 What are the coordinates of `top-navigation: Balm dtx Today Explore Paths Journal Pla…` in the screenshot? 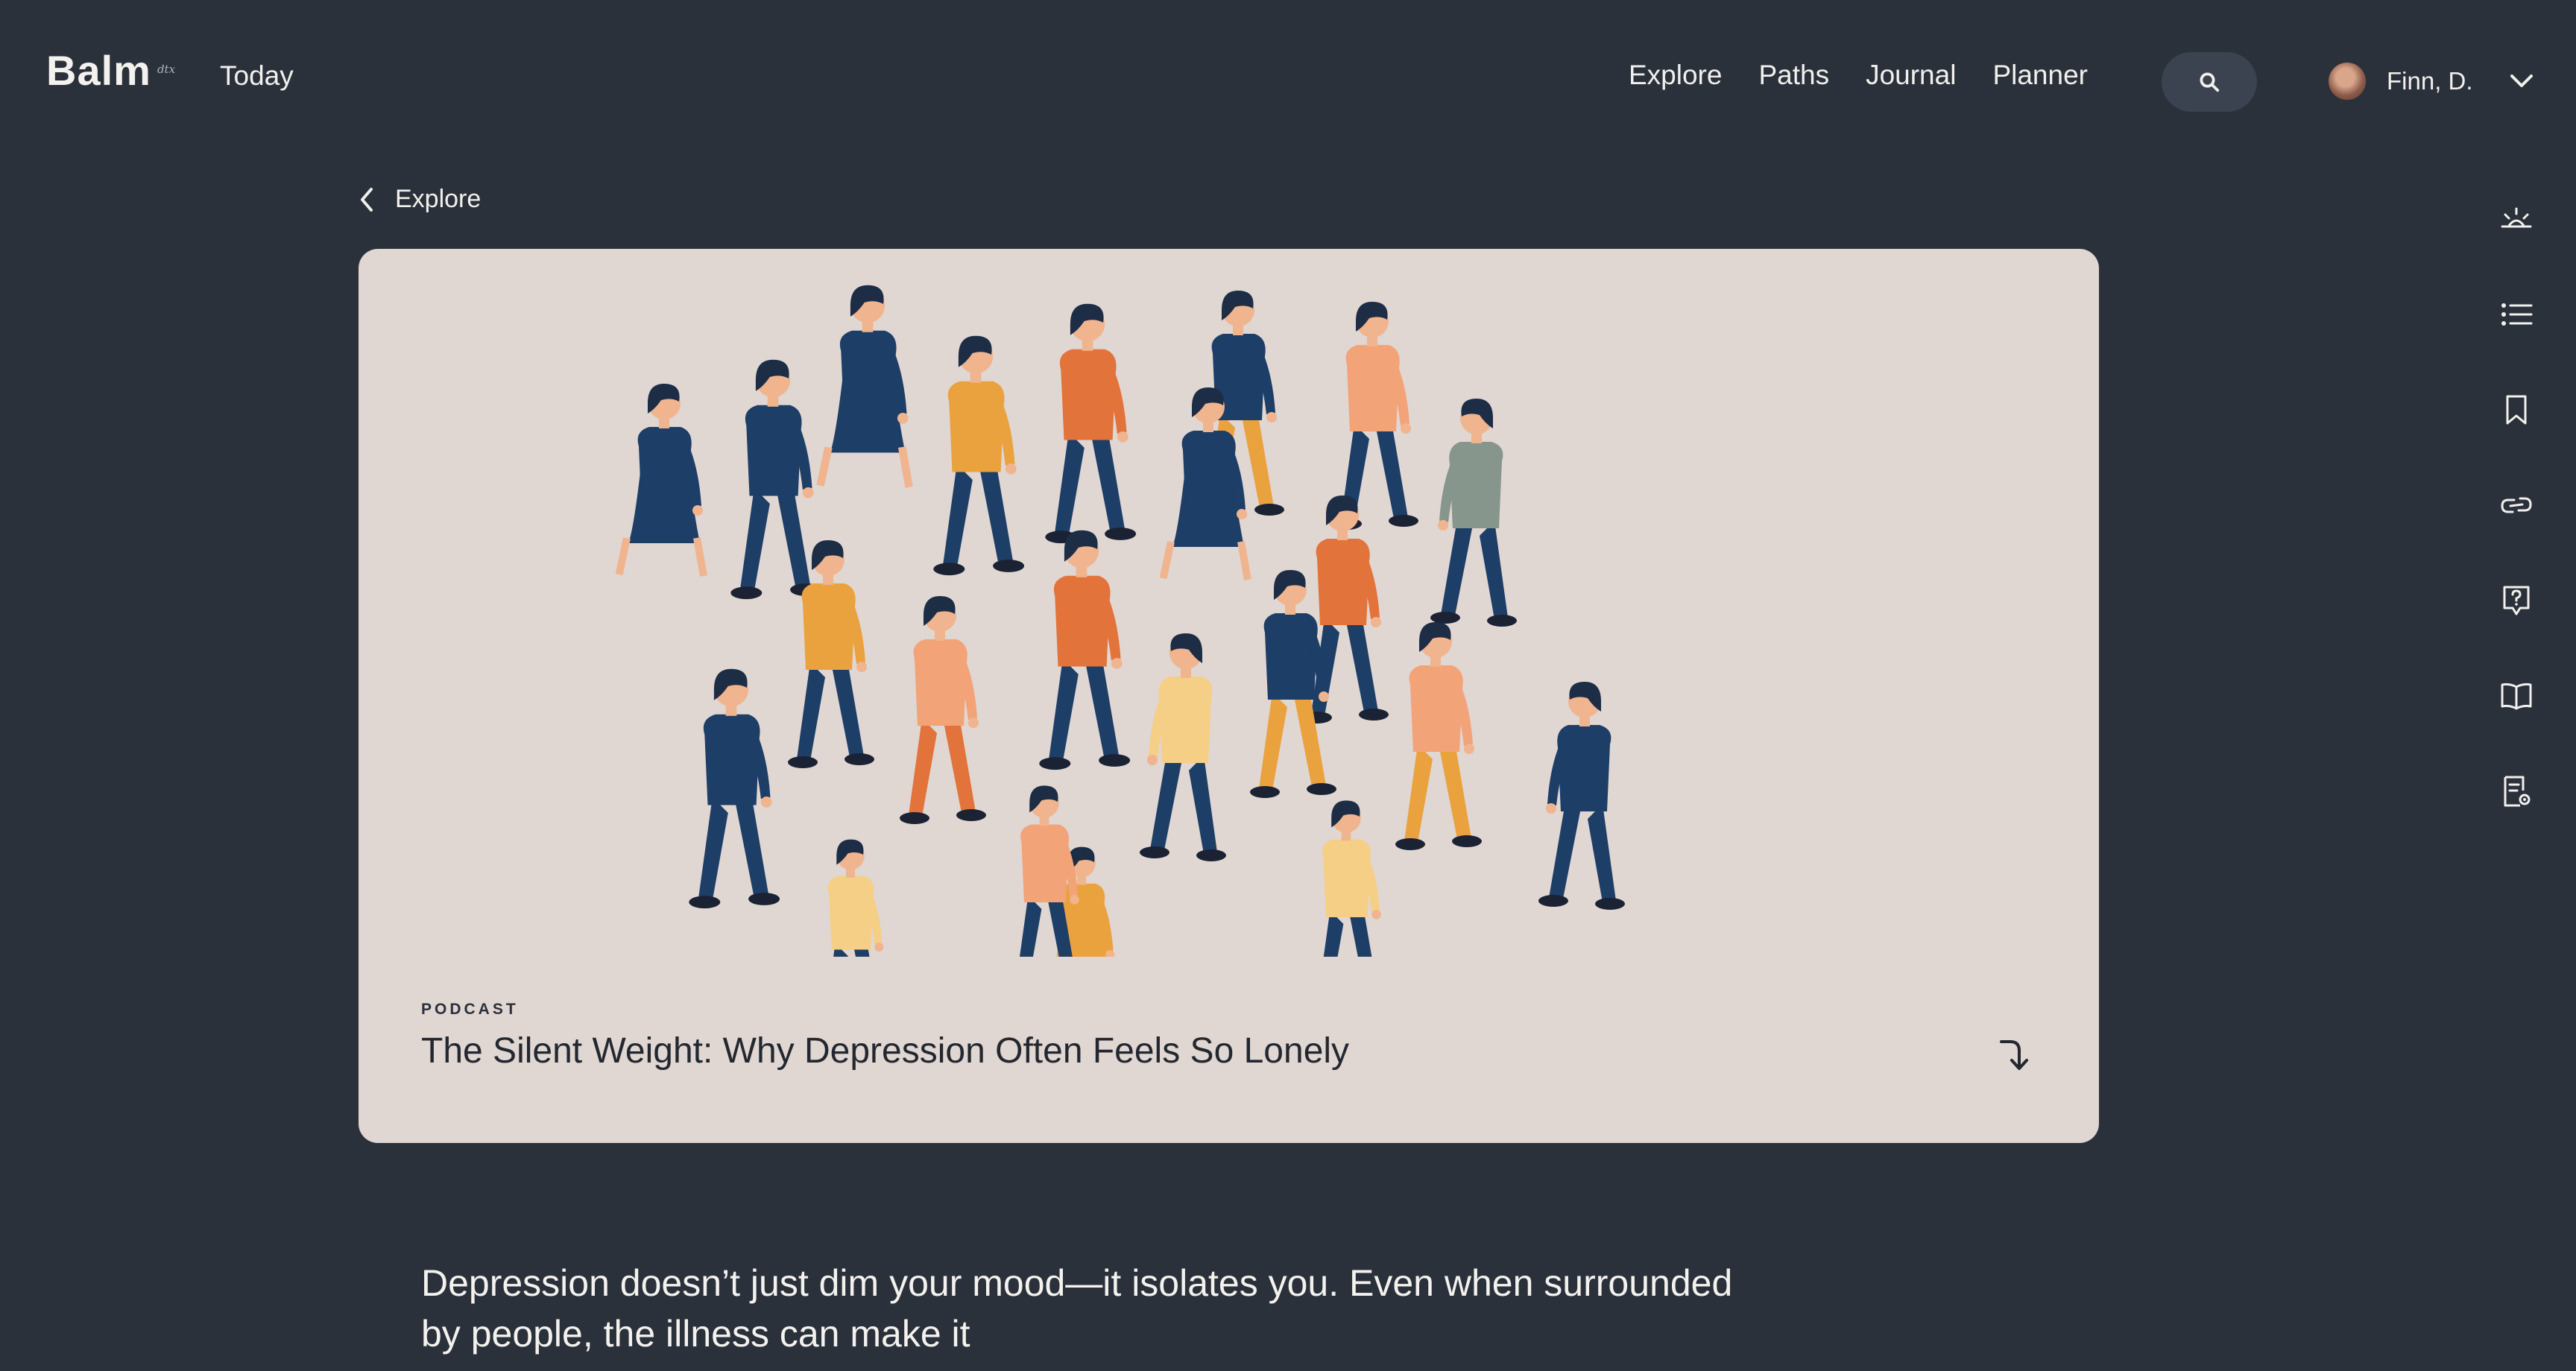 It's located at (1288, 78).